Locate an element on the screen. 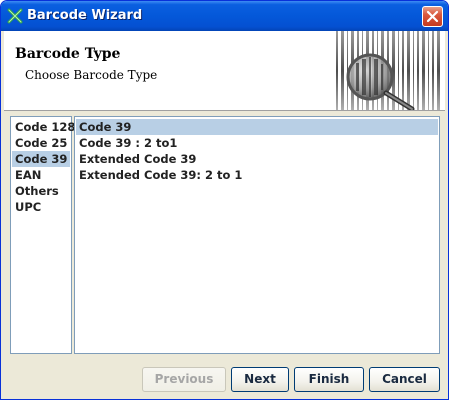  category-item: UPC is located at coordinates (41, 207).